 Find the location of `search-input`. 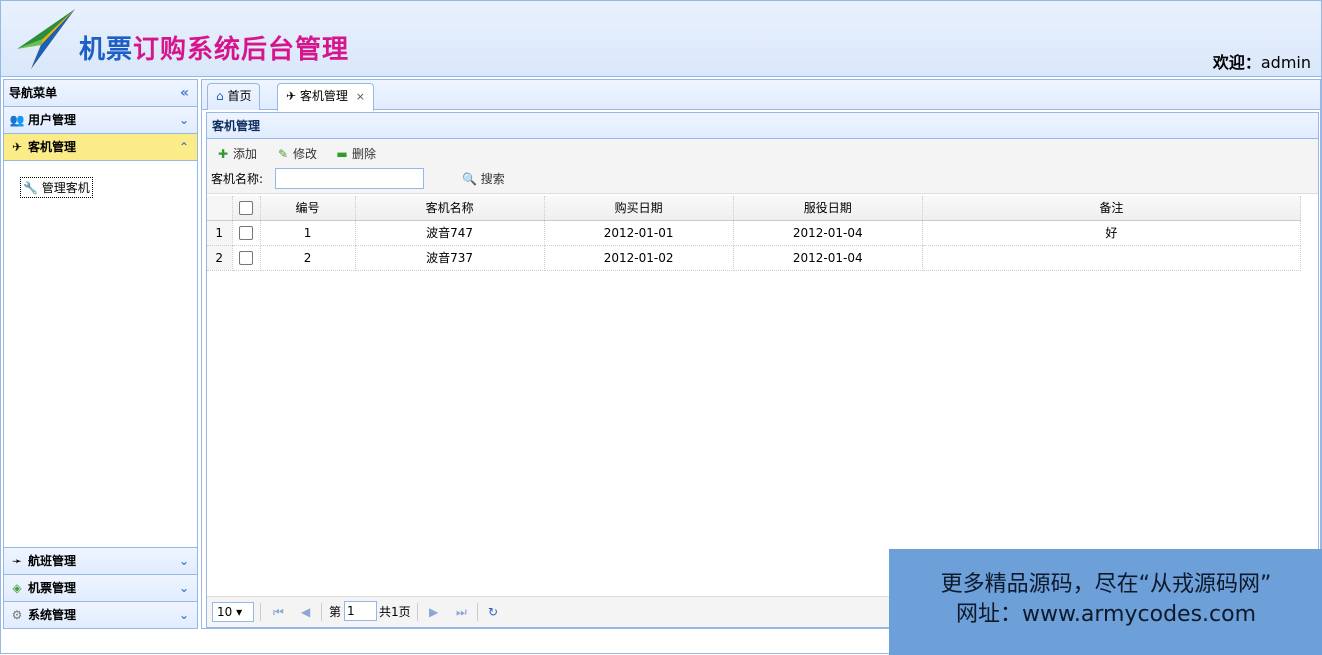

search-input is located at coordinates (349, 178).